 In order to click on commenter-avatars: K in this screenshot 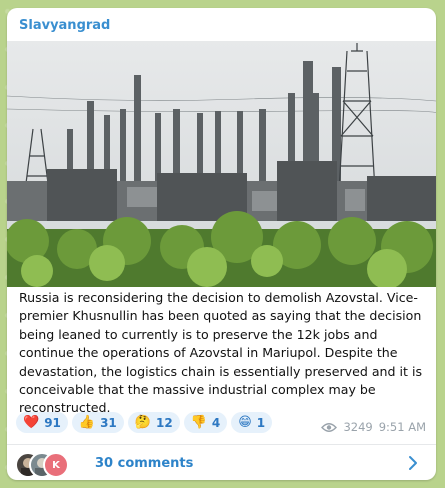, I will do `click(50, 463)`.